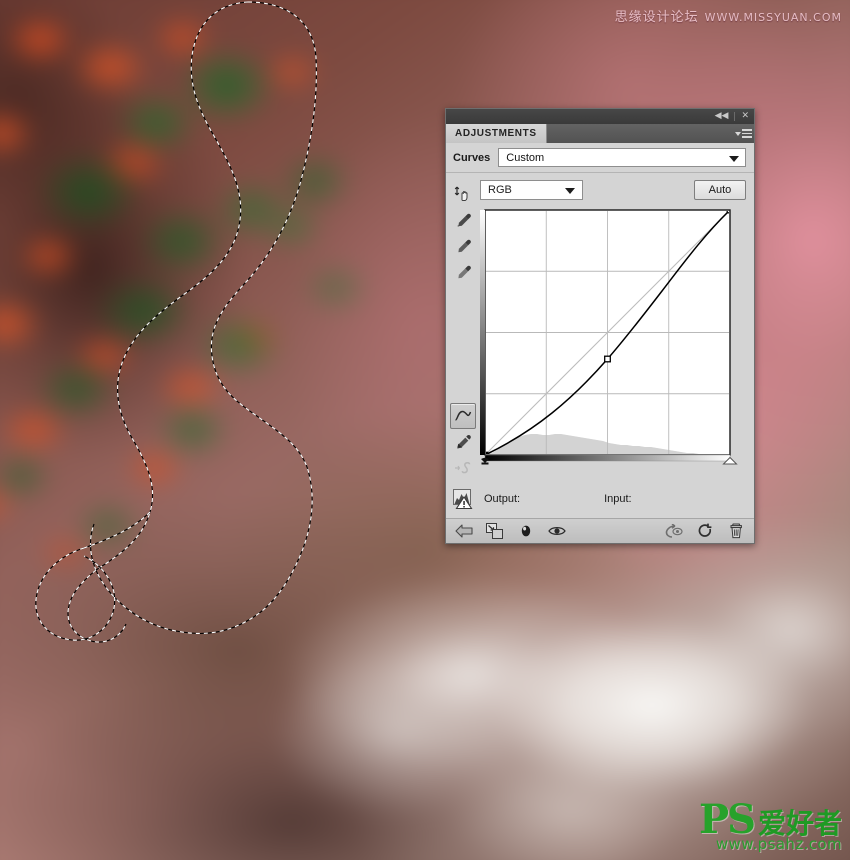 The image size is (850, 860). Describe the element at coordinates (600, 530) in the screenshot. I see `panel-footer` at that location.